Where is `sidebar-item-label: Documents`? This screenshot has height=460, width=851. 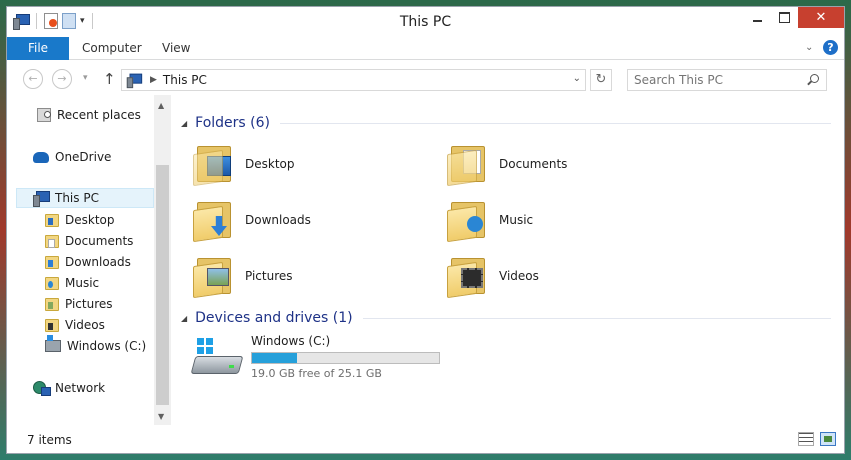 sidebar-item-label: Documents is located at coordinates (99, 241).